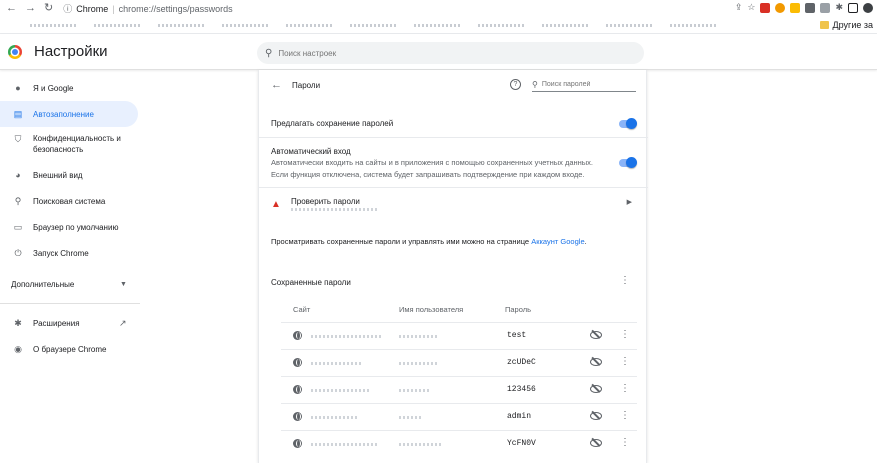 The width and height of the screenshot is (877, 463). What do you see at coordinates (15, 52) in the screenshot?
I see `chrome-logo-icon` at bounding box center [15, 52].